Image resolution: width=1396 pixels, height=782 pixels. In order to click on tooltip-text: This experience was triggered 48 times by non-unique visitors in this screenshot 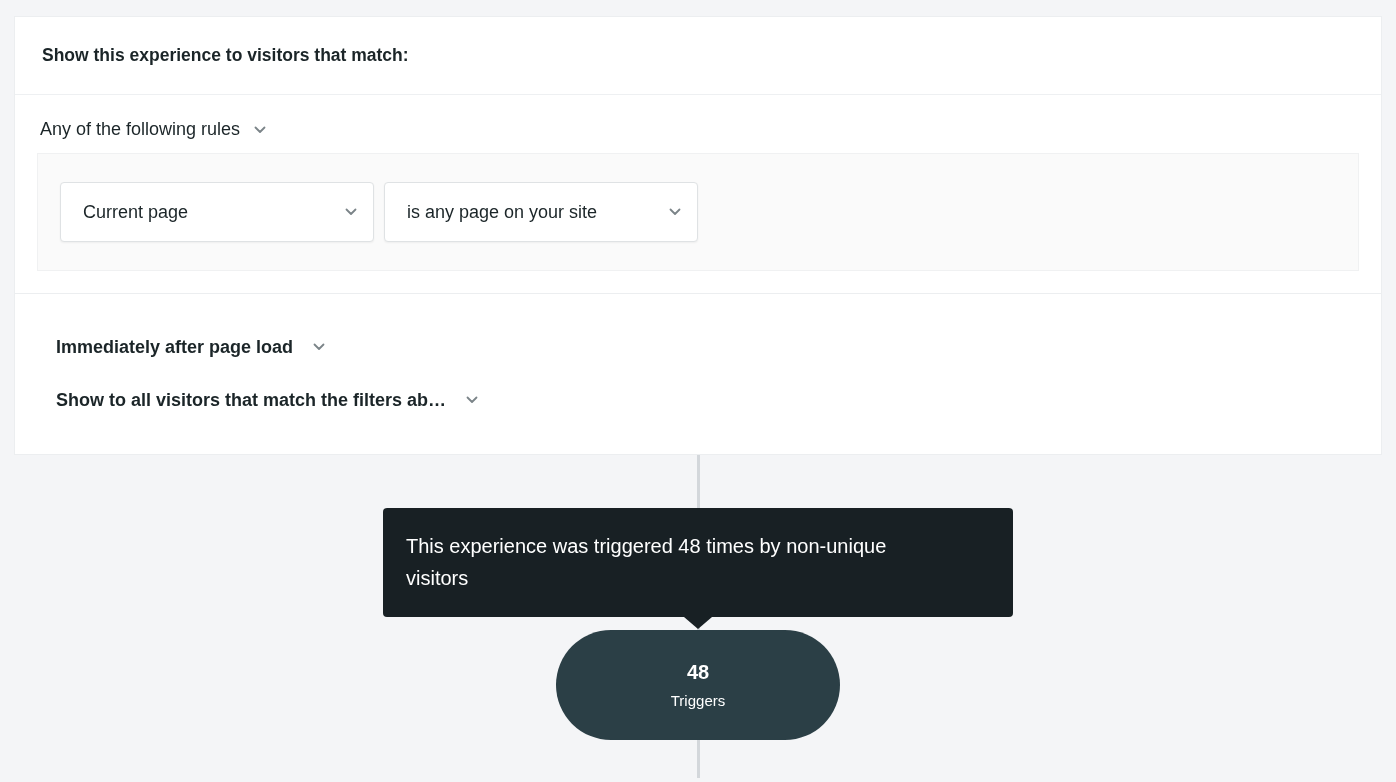, I will do `click(647, 562)`.